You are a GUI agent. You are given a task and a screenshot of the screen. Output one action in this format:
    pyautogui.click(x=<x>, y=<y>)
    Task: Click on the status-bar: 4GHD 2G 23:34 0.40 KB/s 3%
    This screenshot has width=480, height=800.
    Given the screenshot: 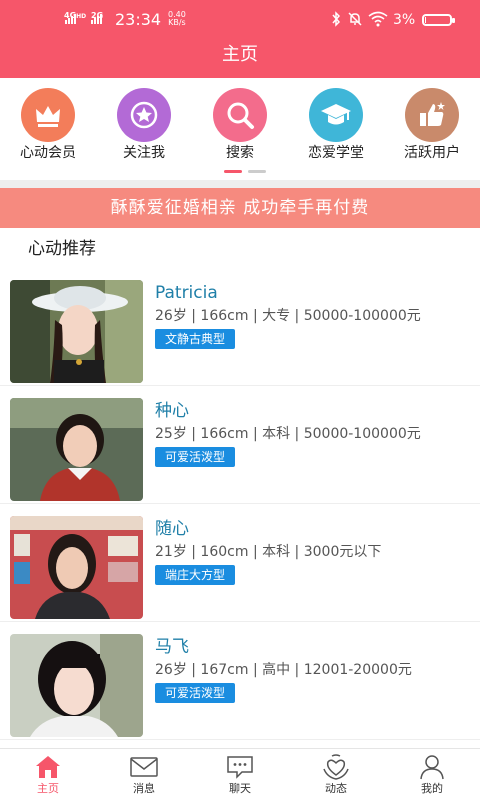 What is the action you would take?
    pyautogui.click(x=240, y=19)
    